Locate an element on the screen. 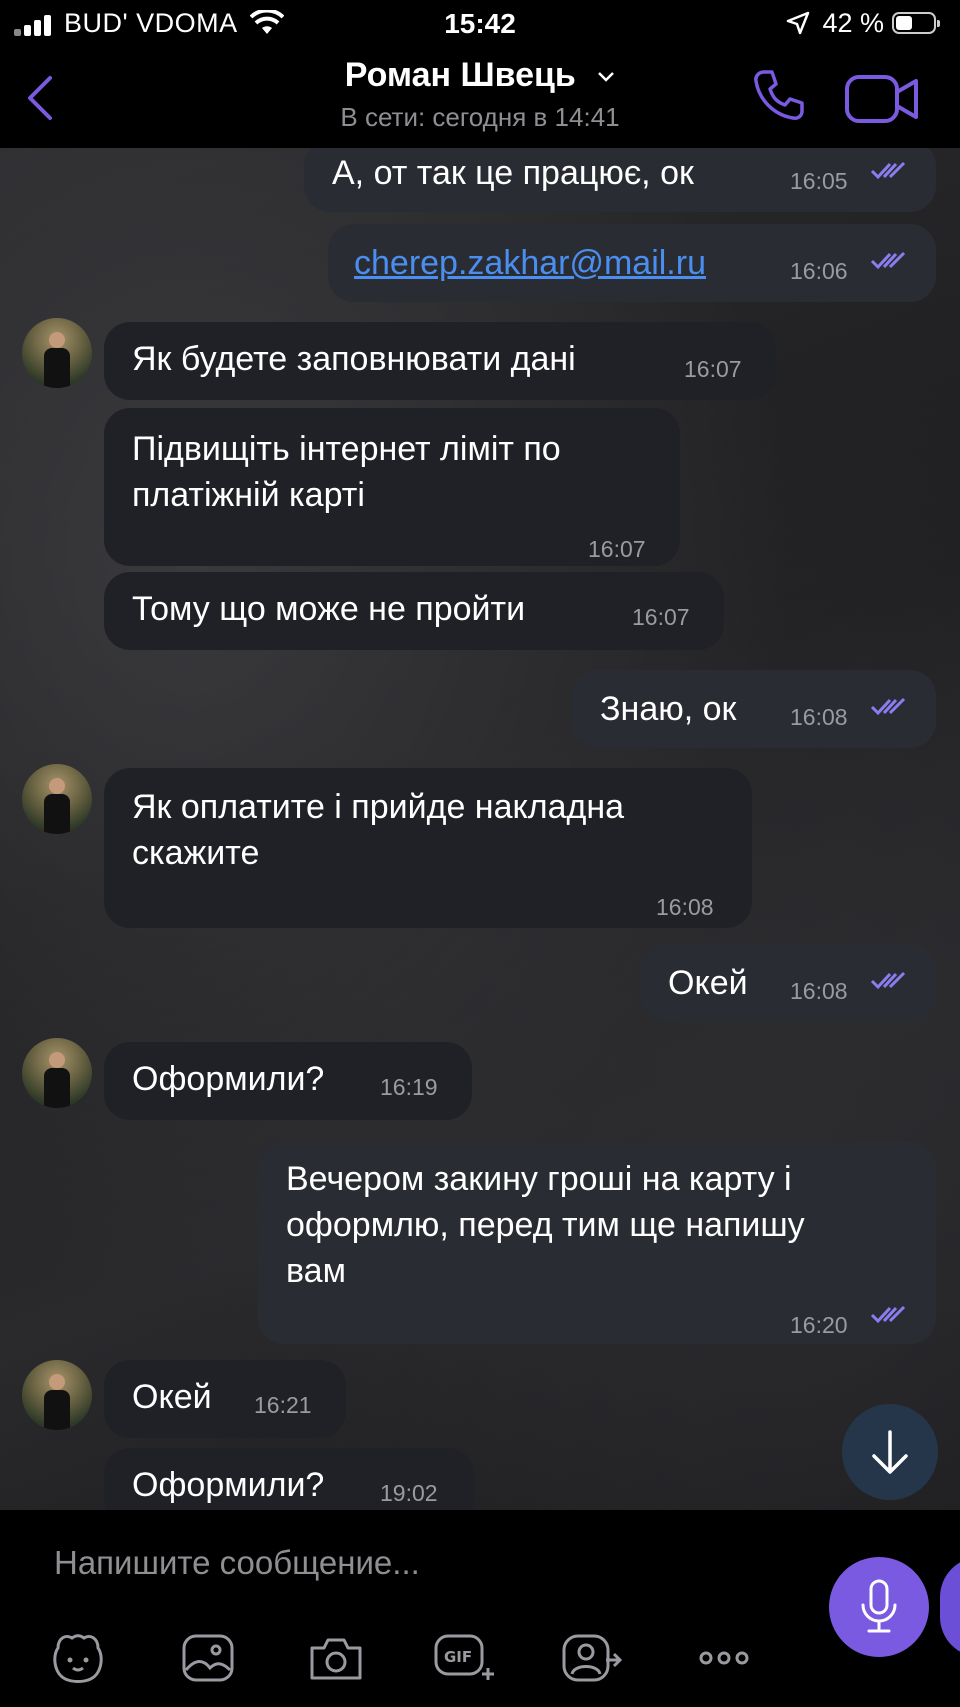  voice-message-button is located at coordinates (879, 1607).